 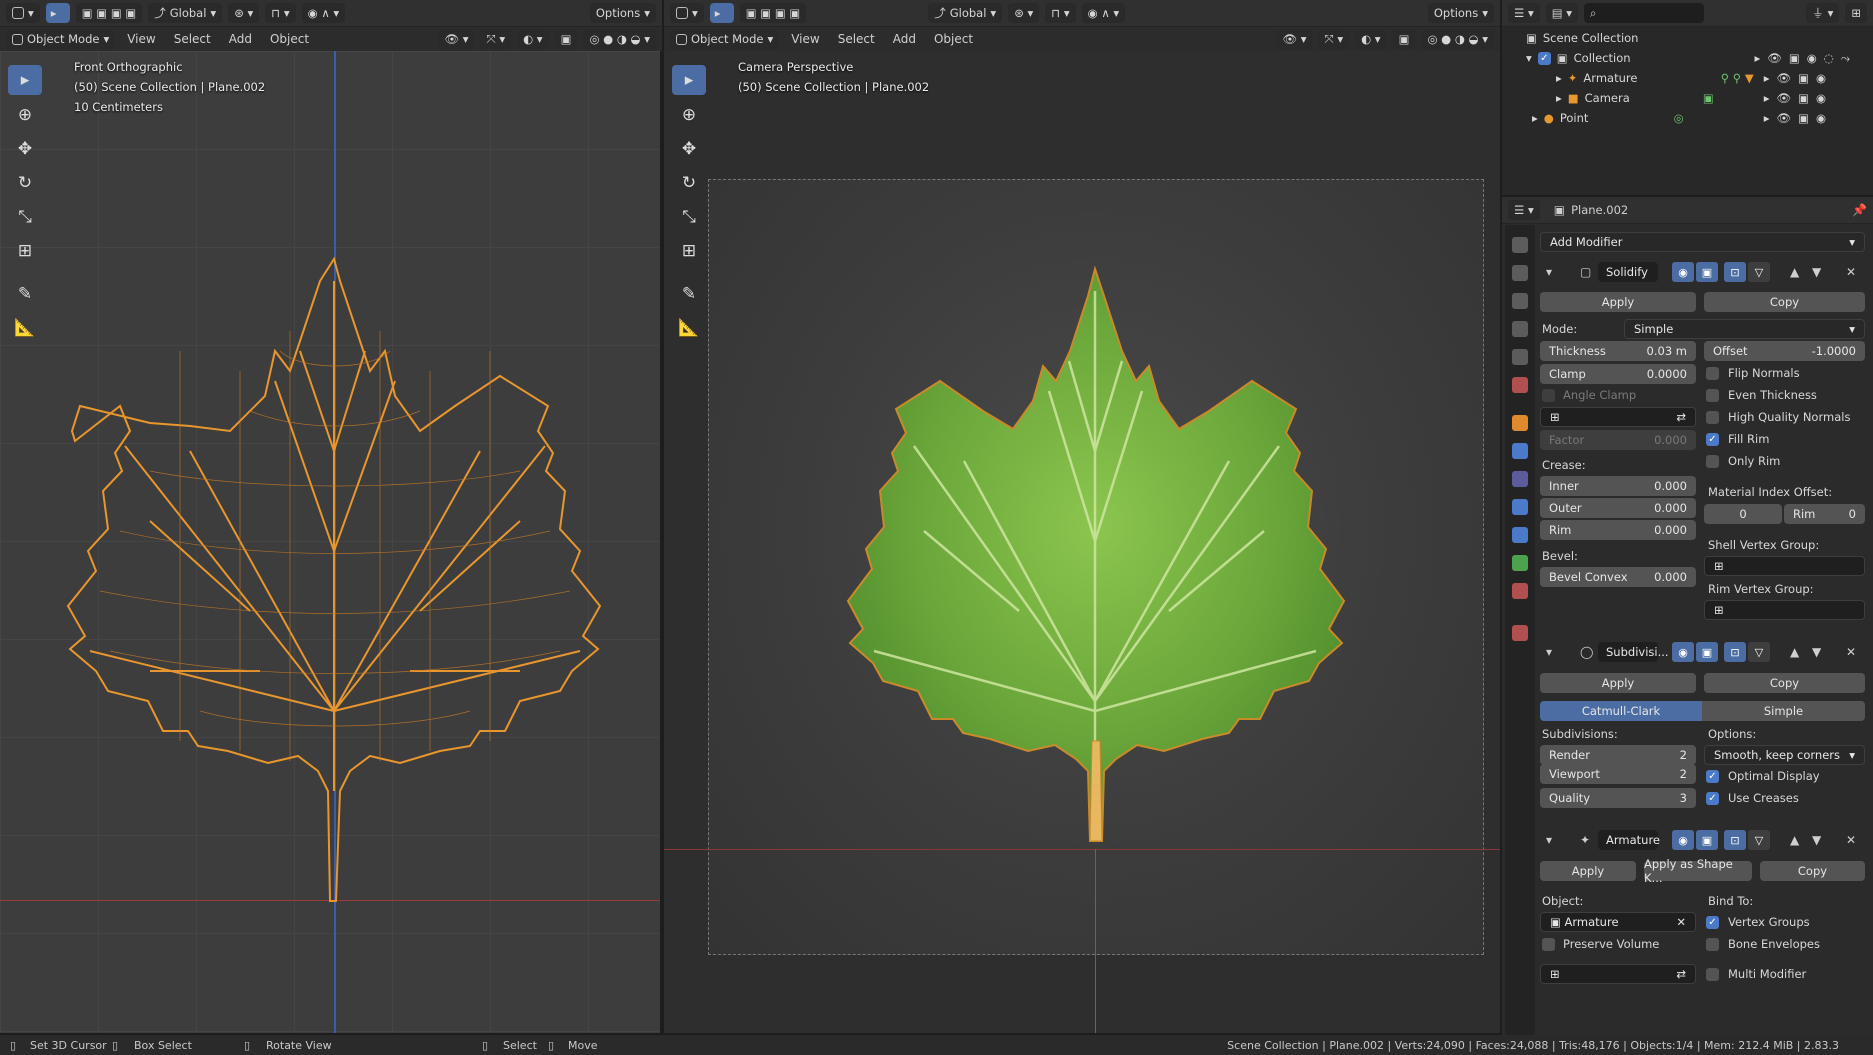 I want to click on thickness-field: Thickness 0.03 m, so click(x=1618, y=351).